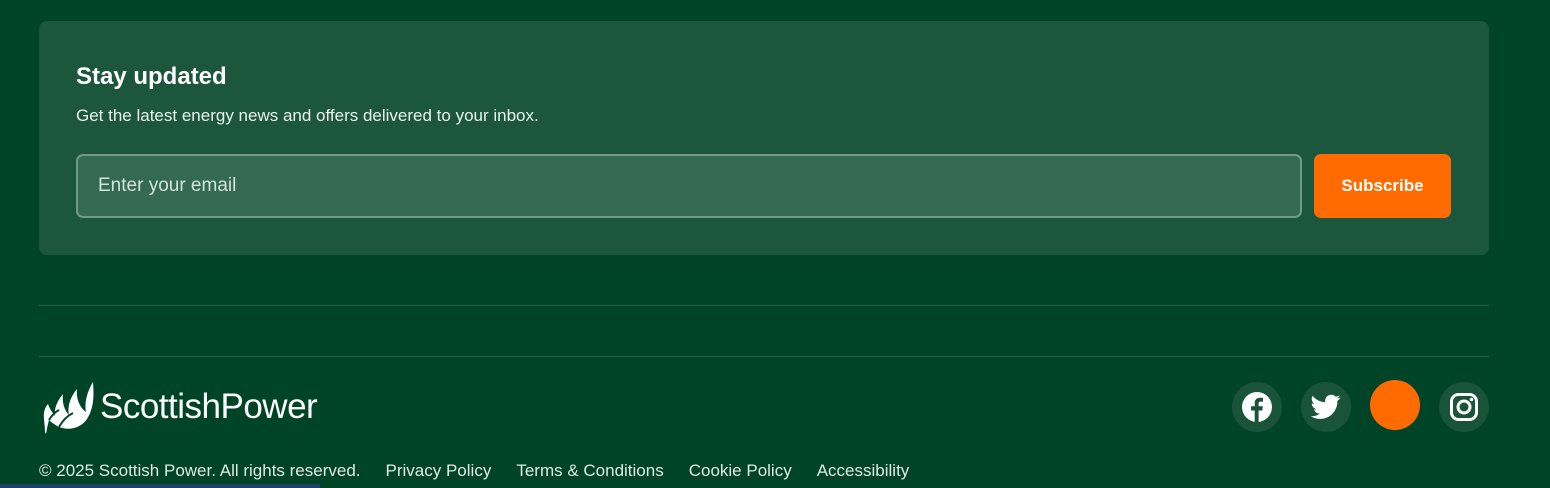  I want to click on brand-name: ScottishPower, so click(209, 406).